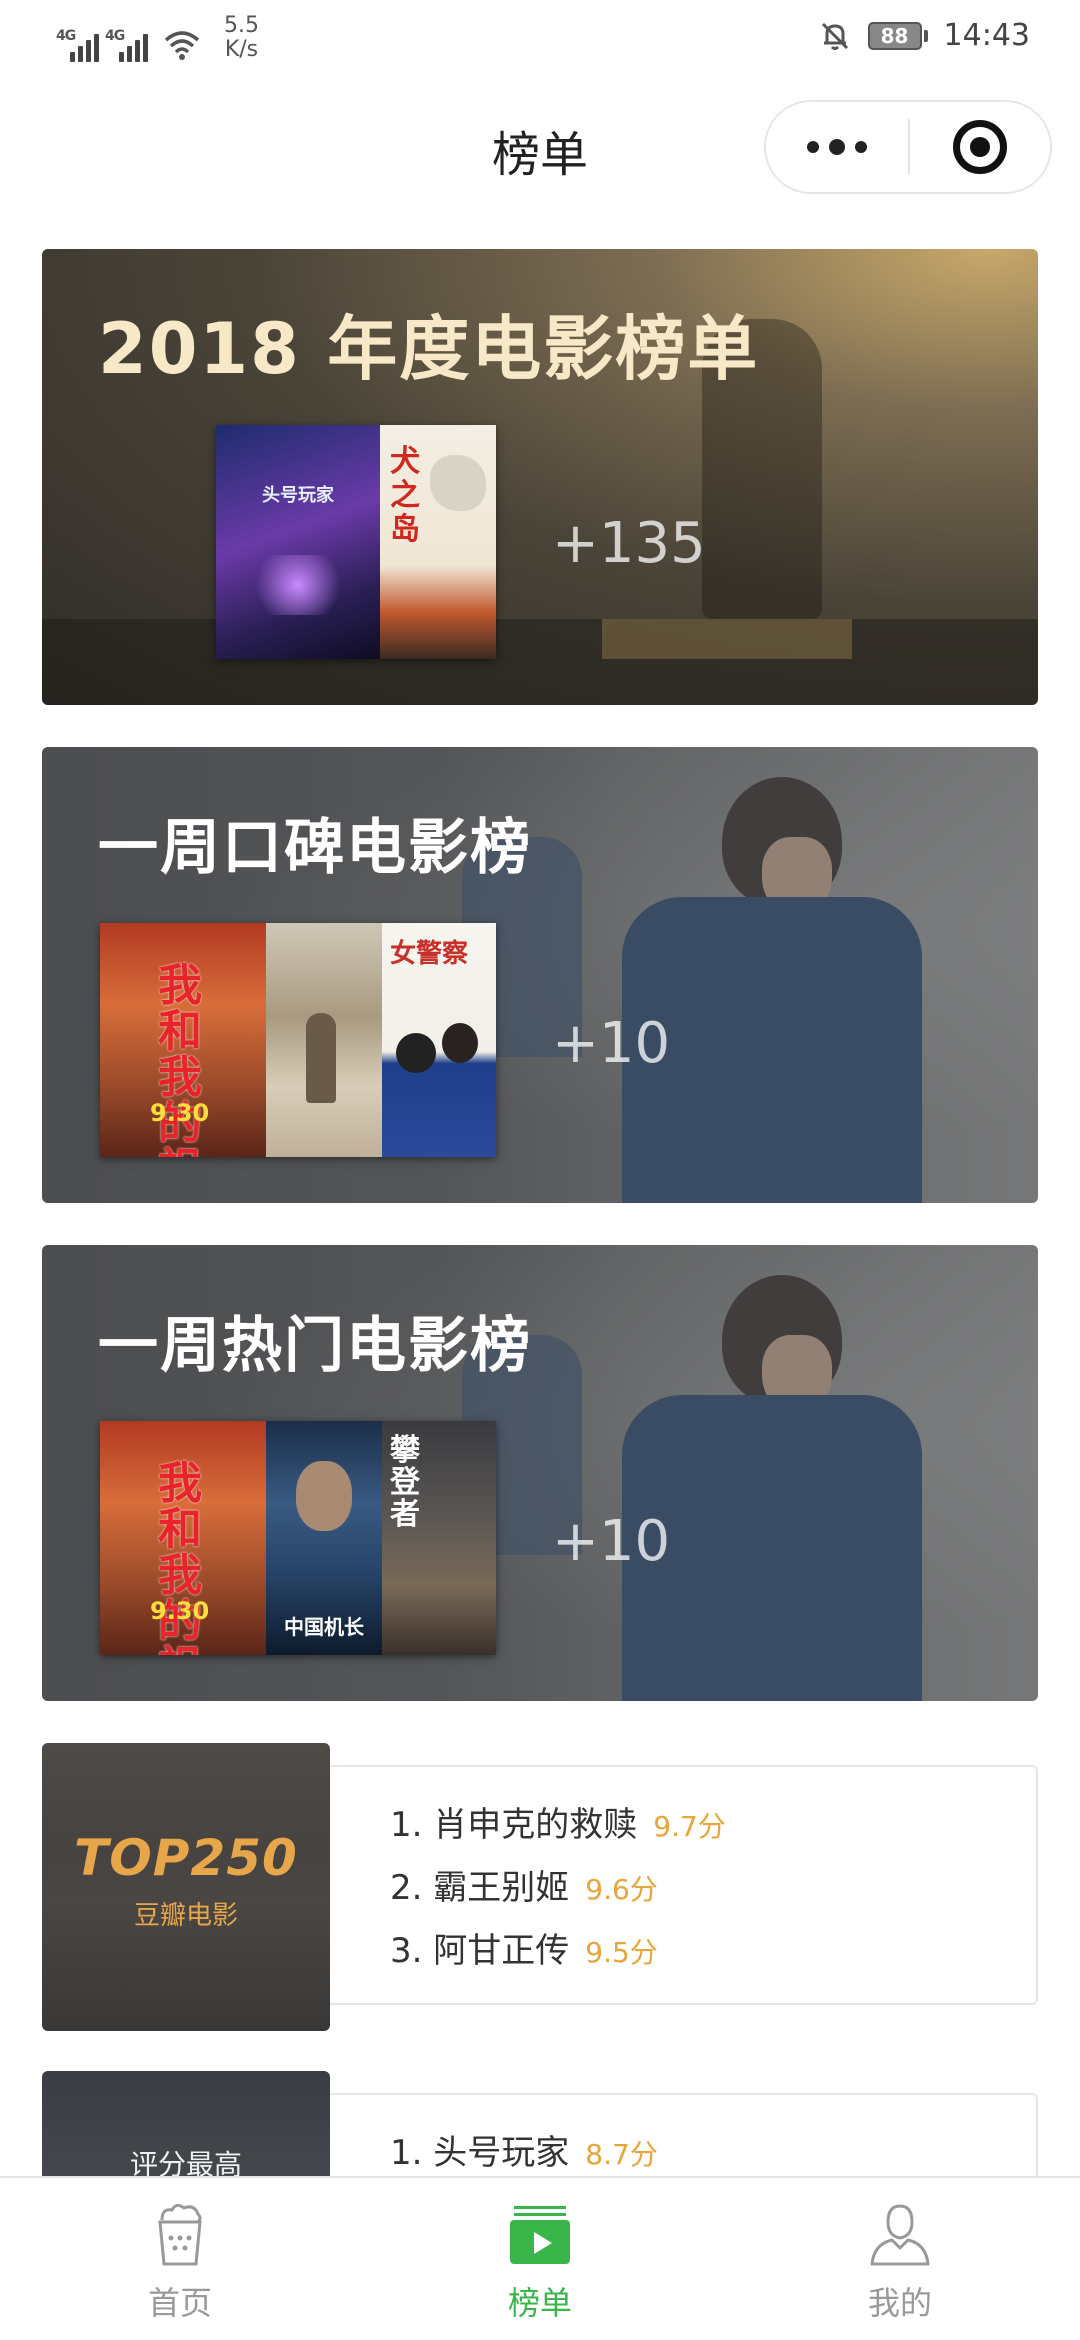 The height and width of the screenshot is (2340, 1080). I want to click on poster-image: 头号玩家, so click(298, 542).